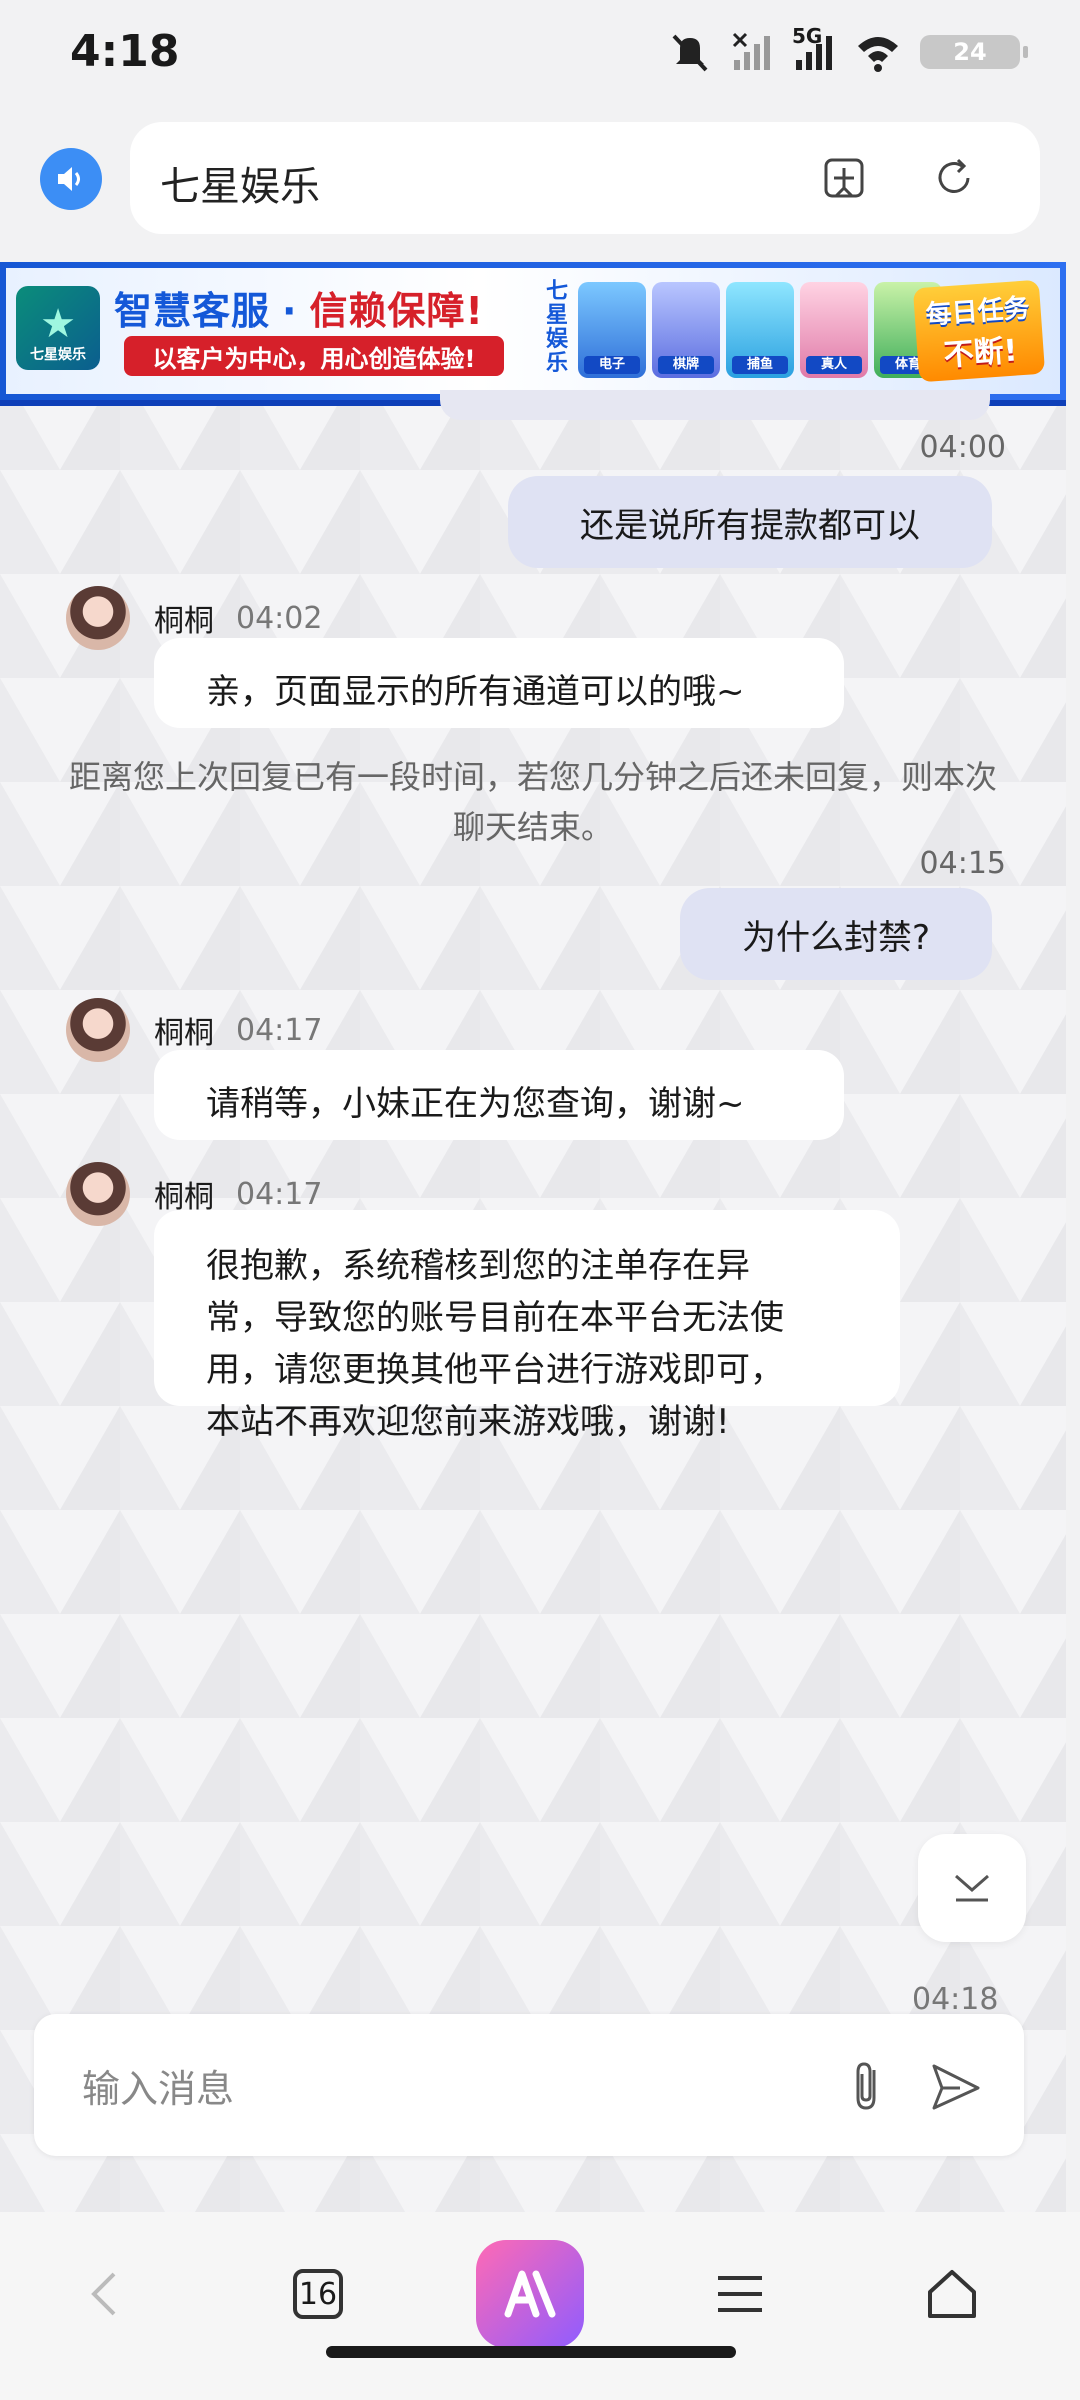 The image size is (1080, 2400). I want to click on user-message-bubble: 还是说所有提款都可以, so click(750, 522).